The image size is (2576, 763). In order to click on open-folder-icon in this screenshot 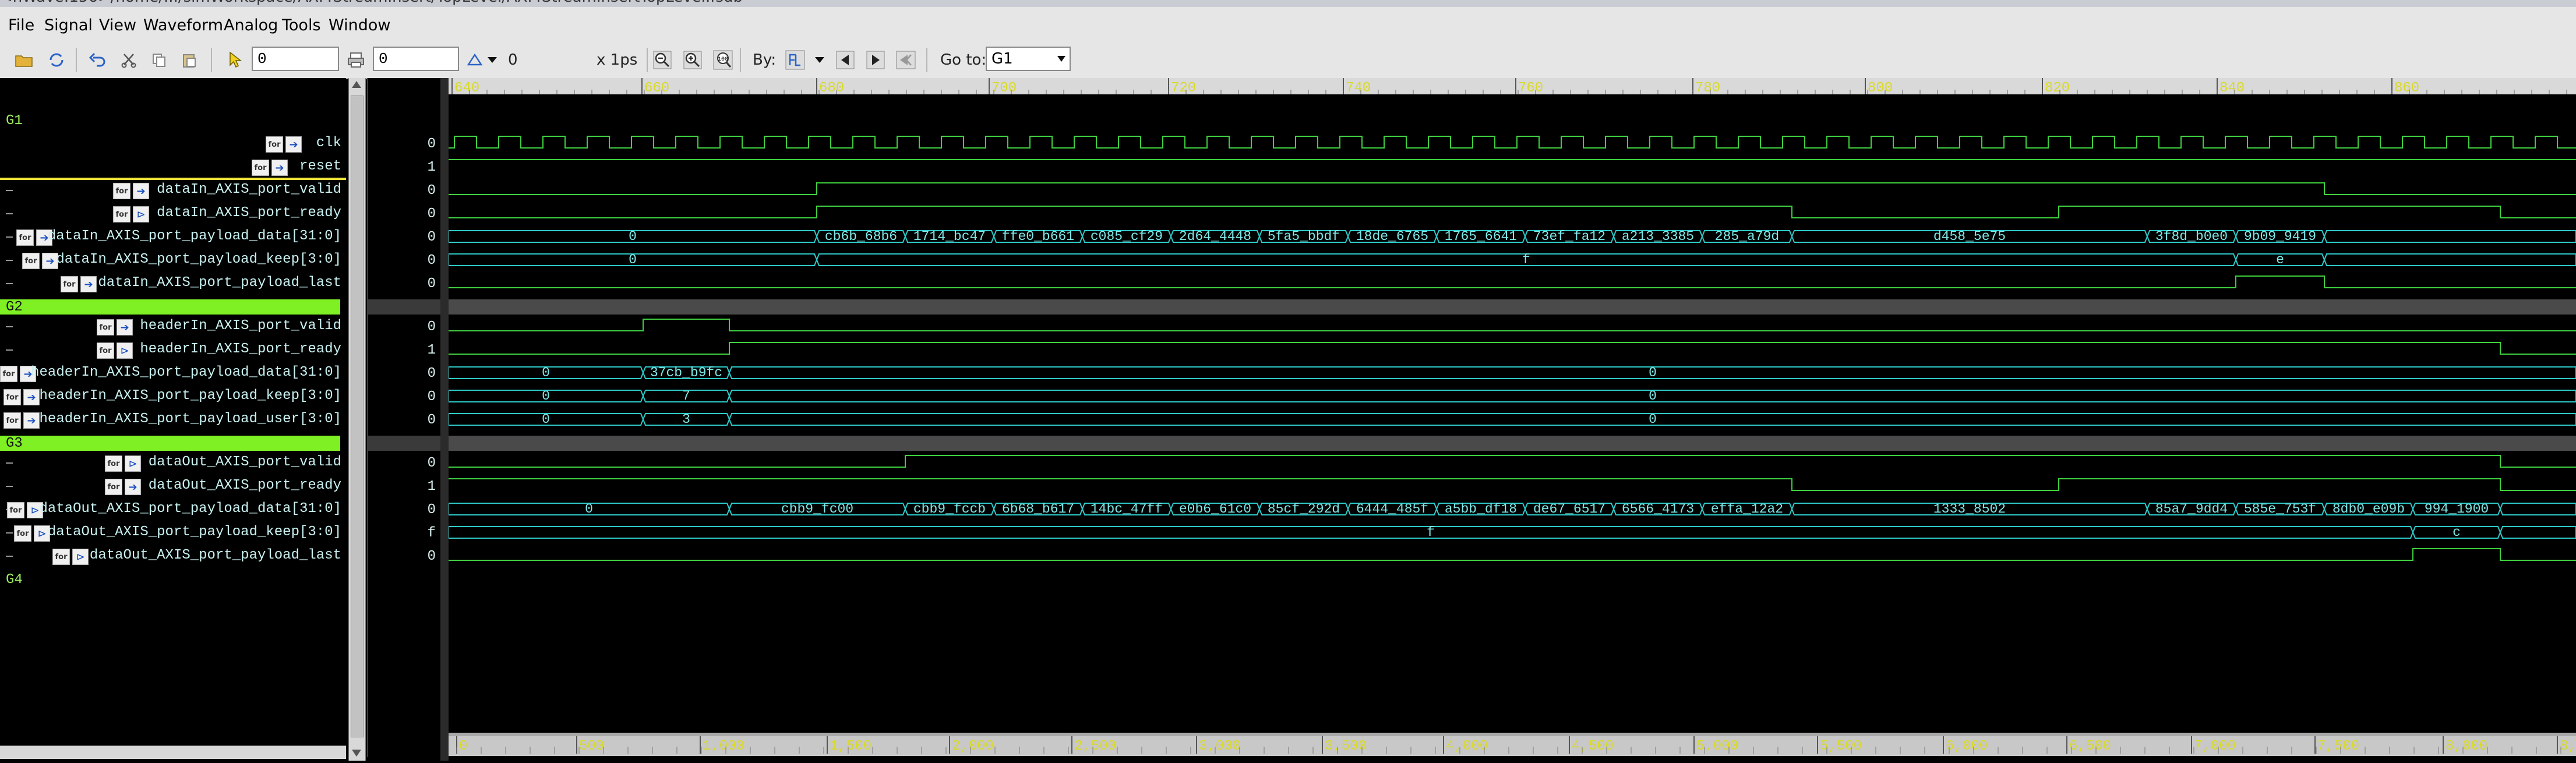, I will do `click(24, 60)`.